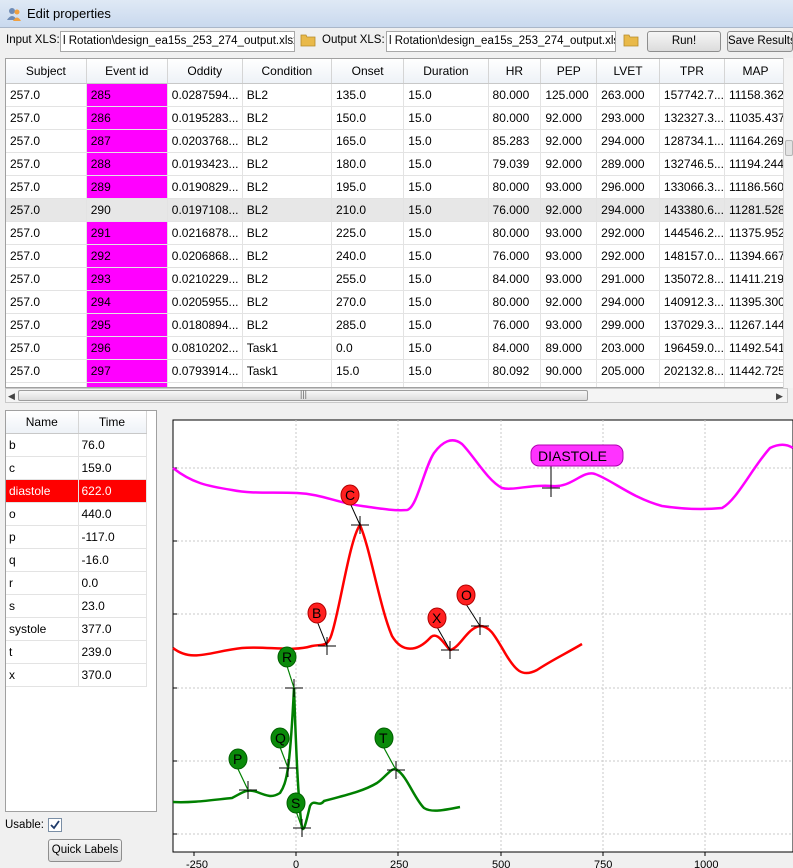 This screenshot has height=868, width=793. Describe the element at coordinates (577, 455) in the screenshot. I see `diastole-marker: DIASTOLE` at that location.